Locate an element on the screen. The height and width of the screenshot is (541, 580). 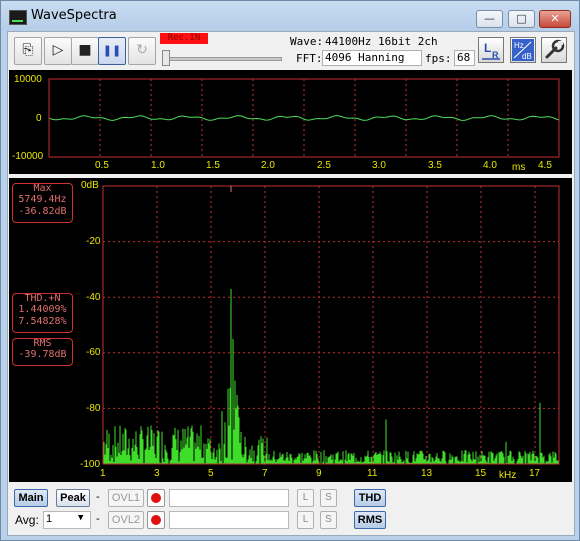
window-title: WaveSpectra is located at coordinates (74, 15).